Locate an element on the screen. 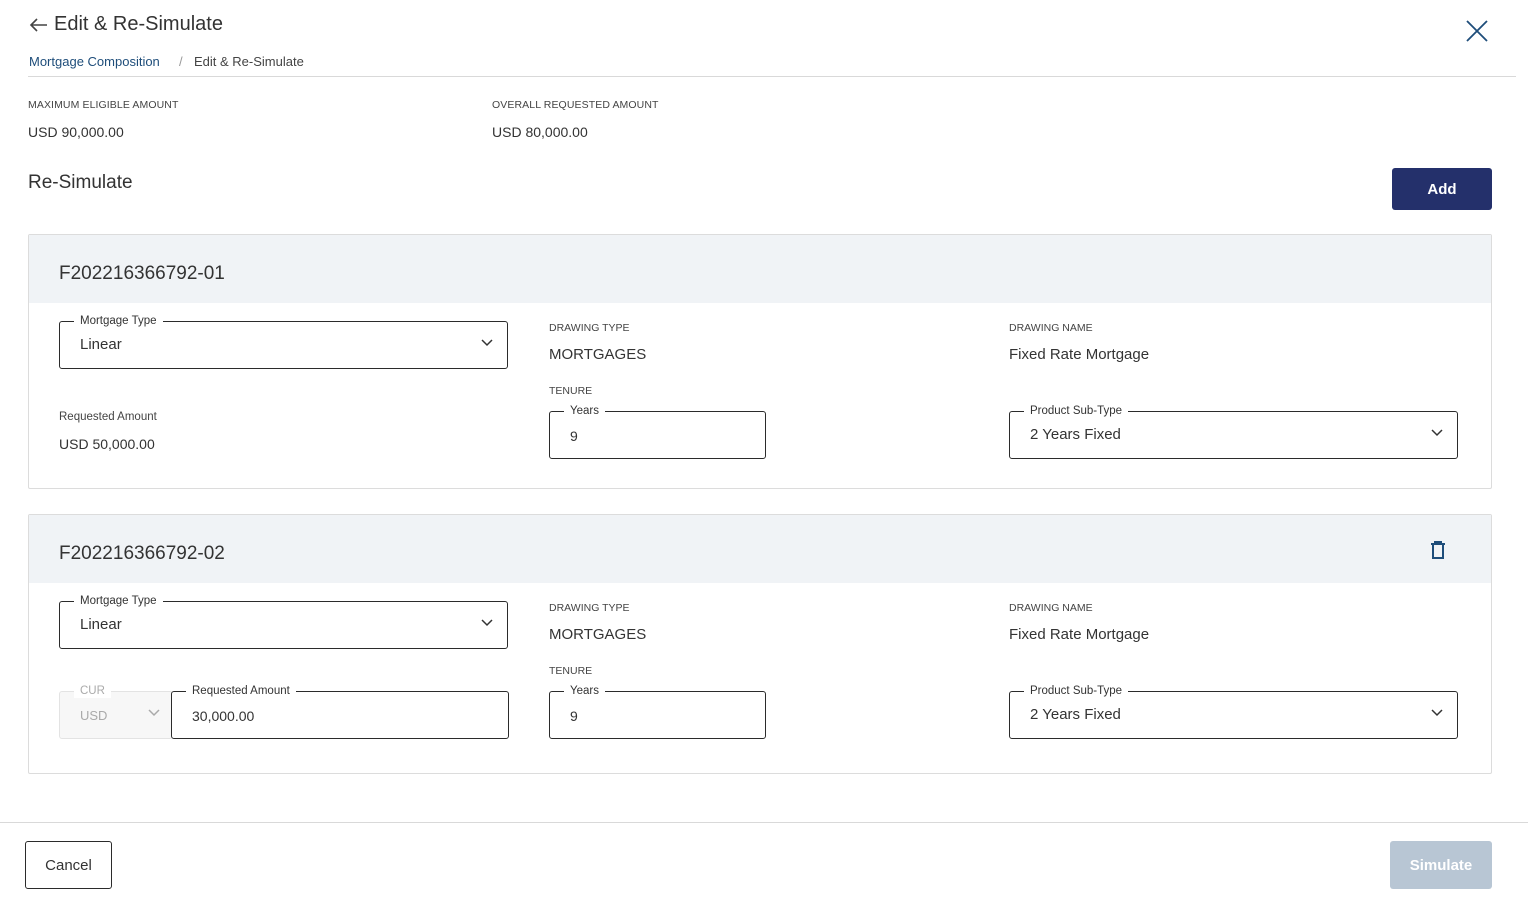 This screenshot has width=1528, height=902. currency-select: CUR USD is located at coordinates (116, 711).